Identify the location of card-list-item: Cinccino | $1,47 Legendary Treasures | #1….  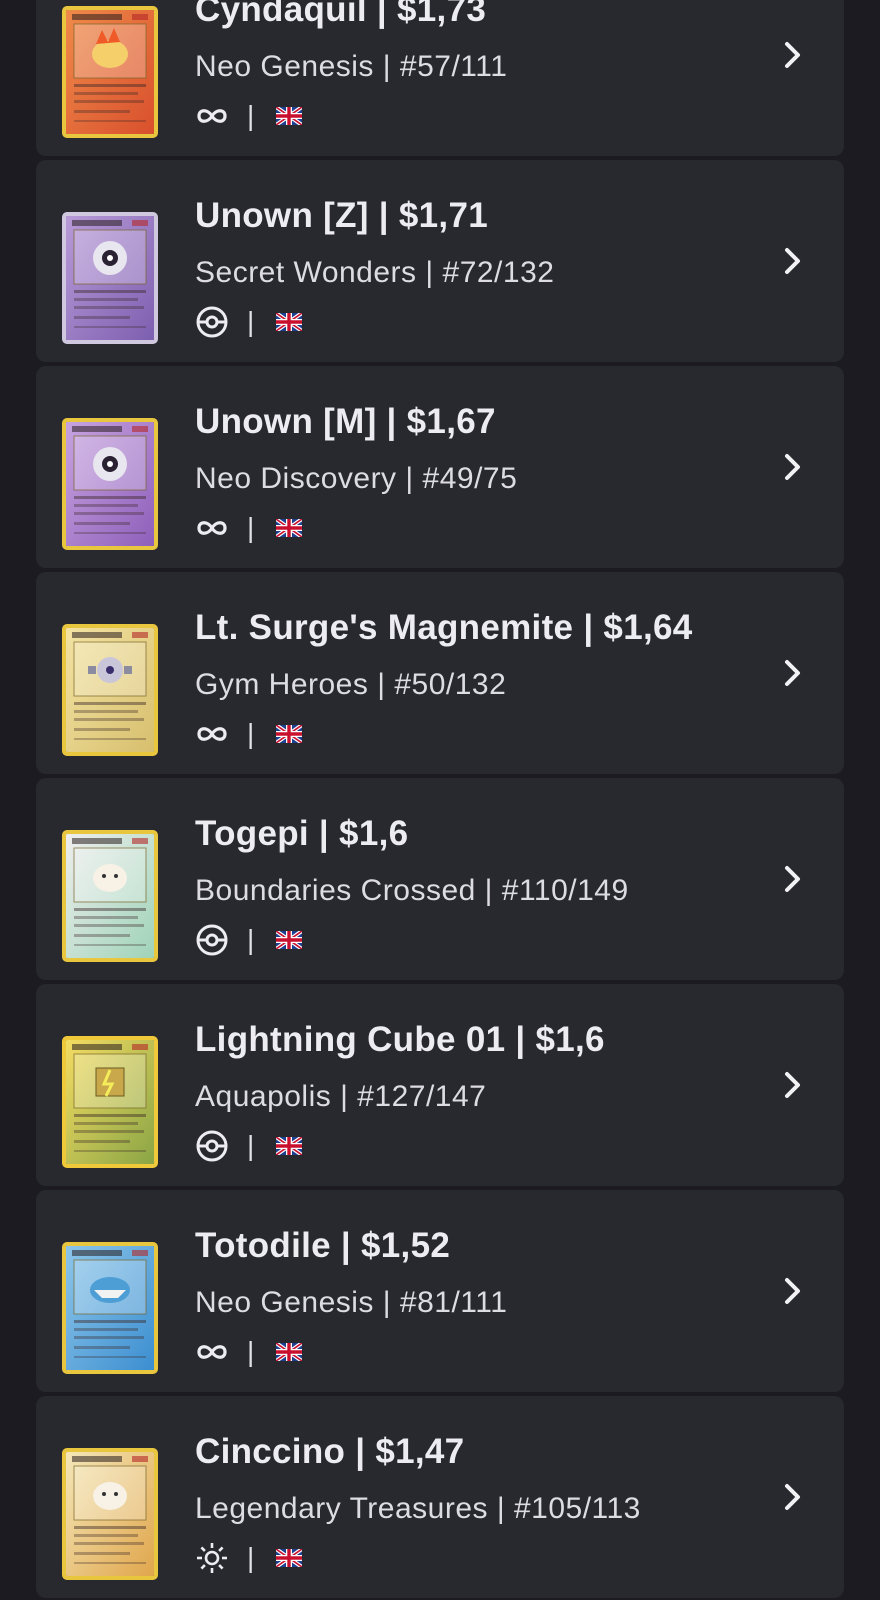
(440, 1497).